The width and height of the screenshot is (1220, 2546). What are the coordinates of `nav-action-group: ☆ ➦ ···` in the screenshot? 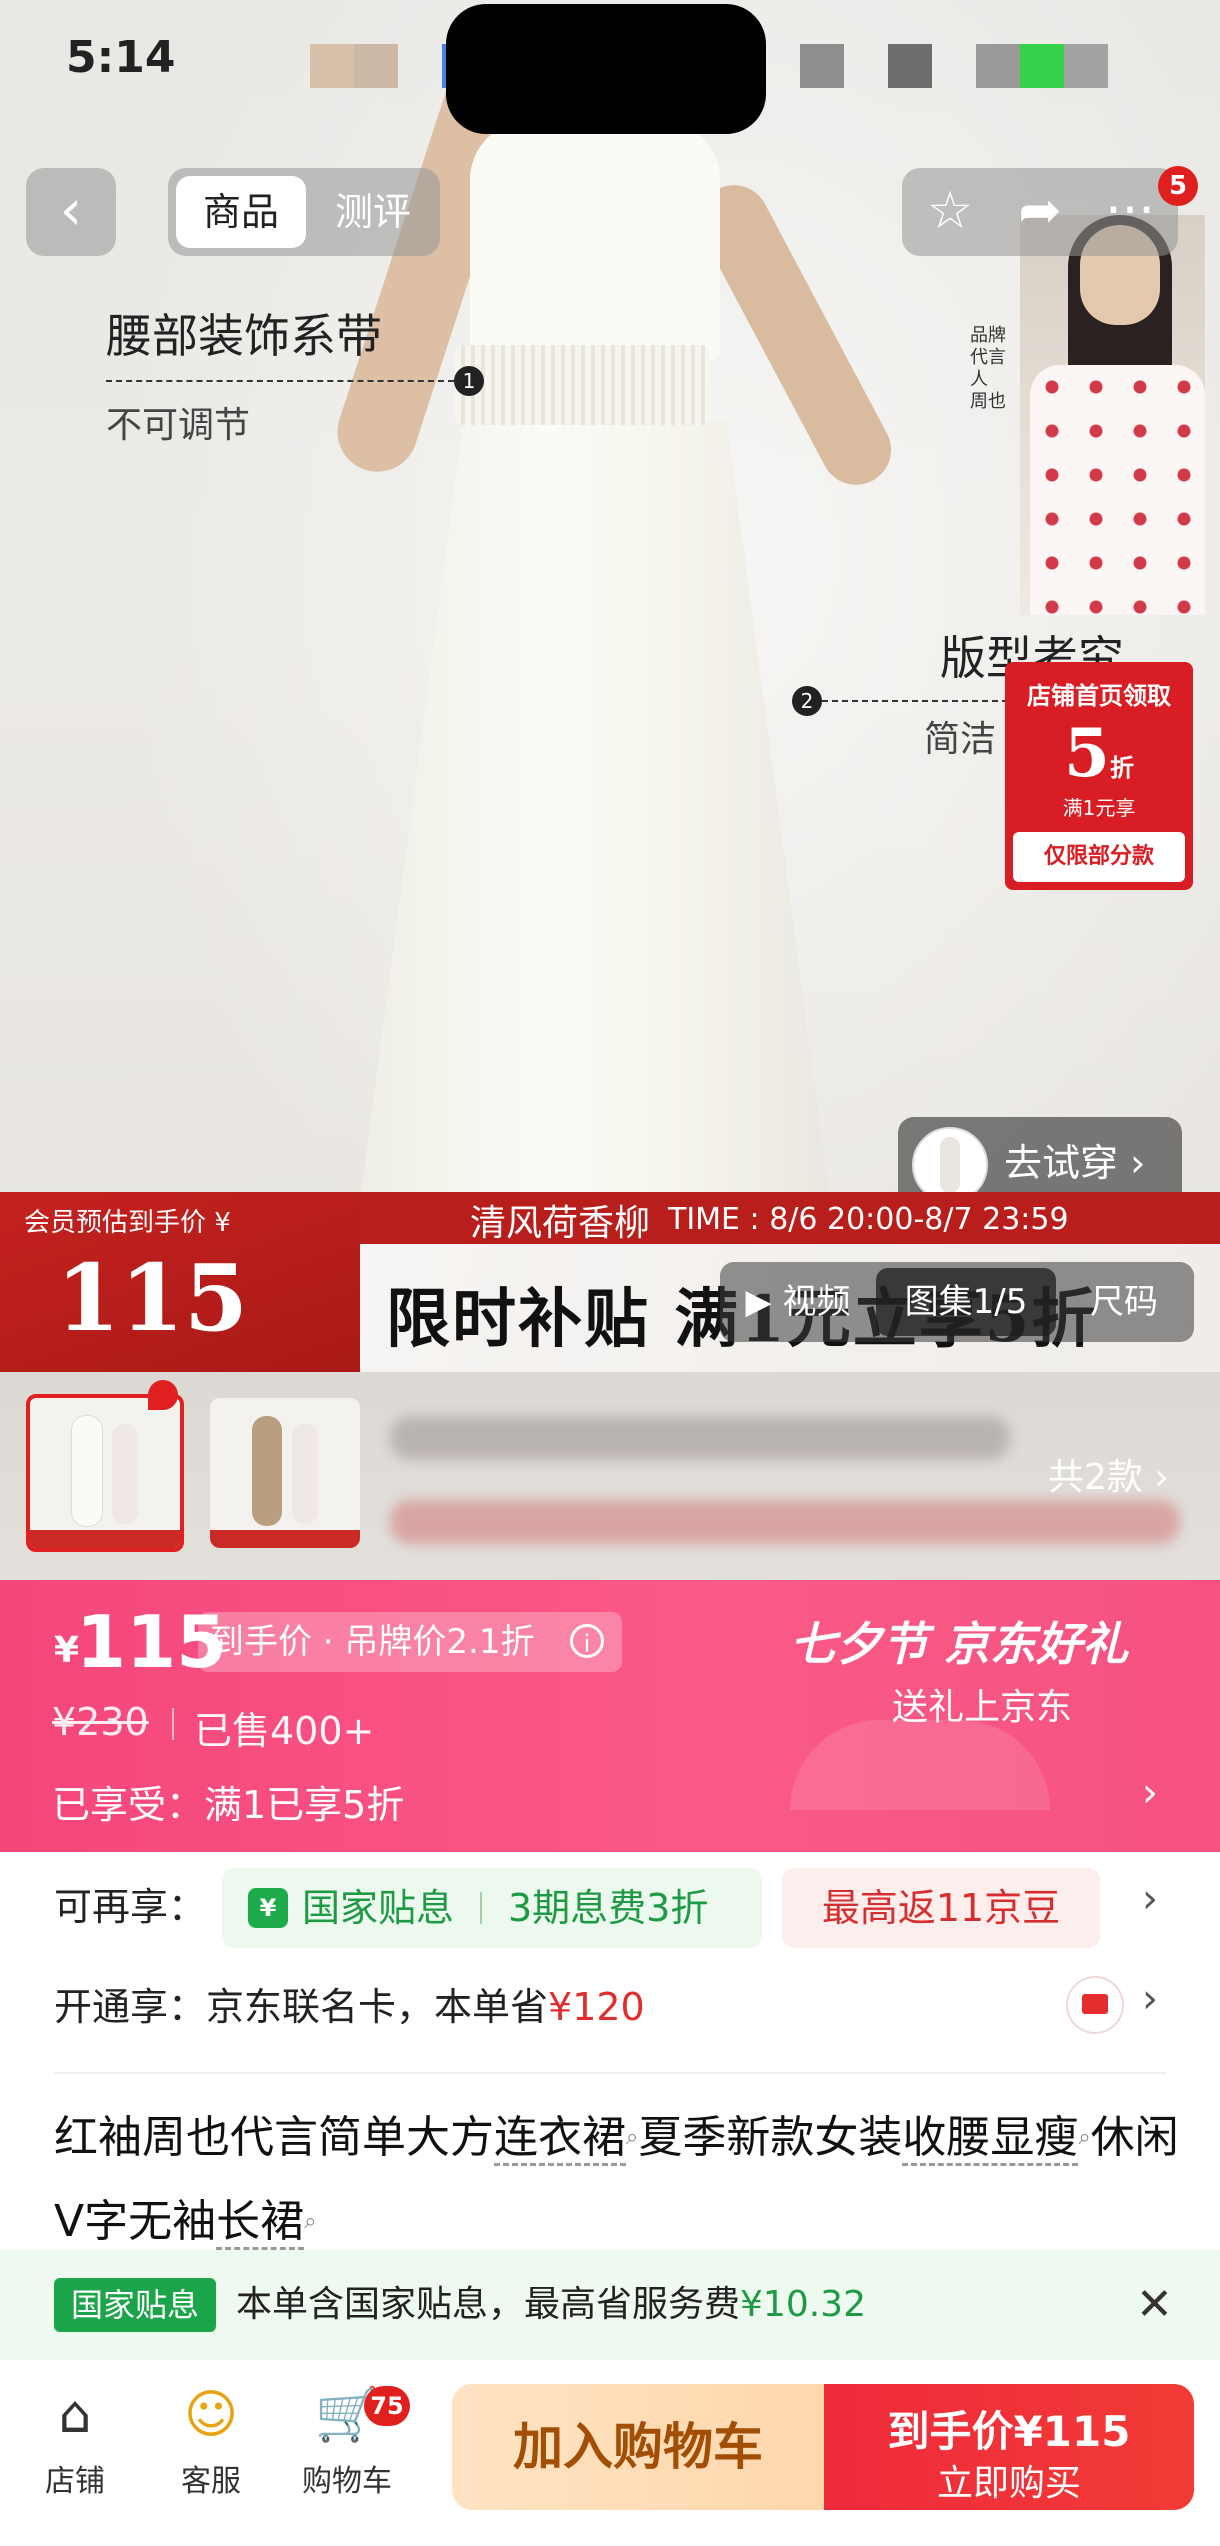 It's located at (1040, 212).